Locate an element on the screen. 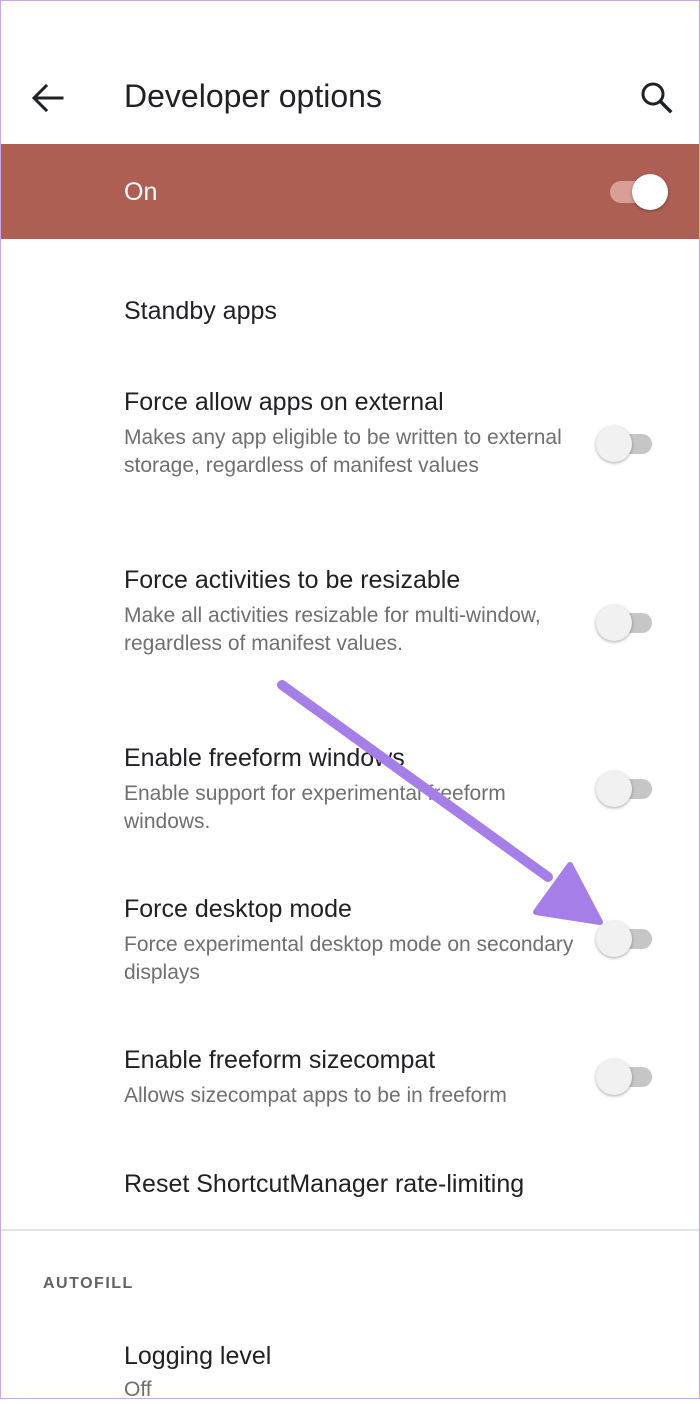  toggle-force-desktop-mode is located at coordinates (626, 939).